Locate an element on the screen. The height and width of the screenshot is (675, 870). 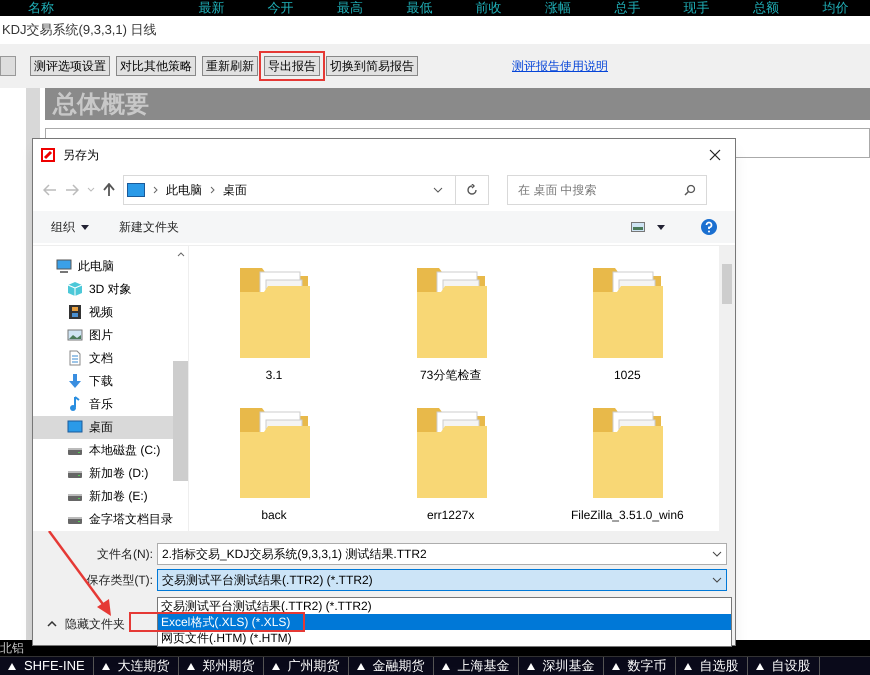
field-label: 文件名(N): is located at coordinates (124, 554).